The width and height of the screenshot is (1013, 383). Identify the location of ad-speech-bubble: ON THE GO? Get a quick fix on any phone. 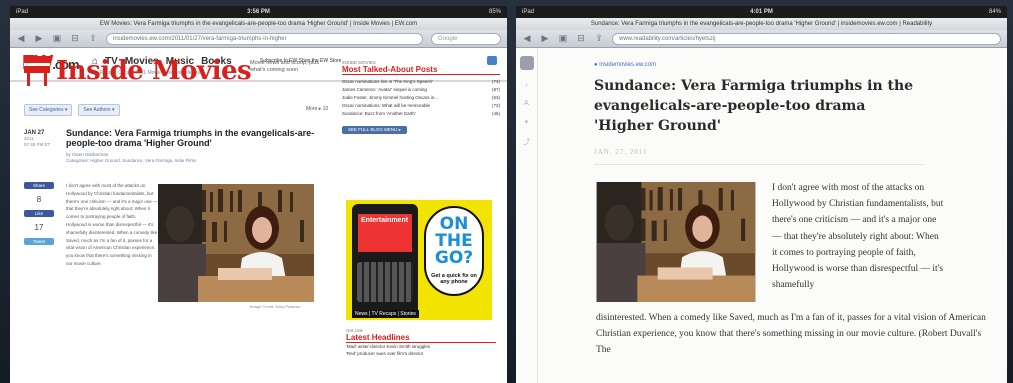
(454, 251).